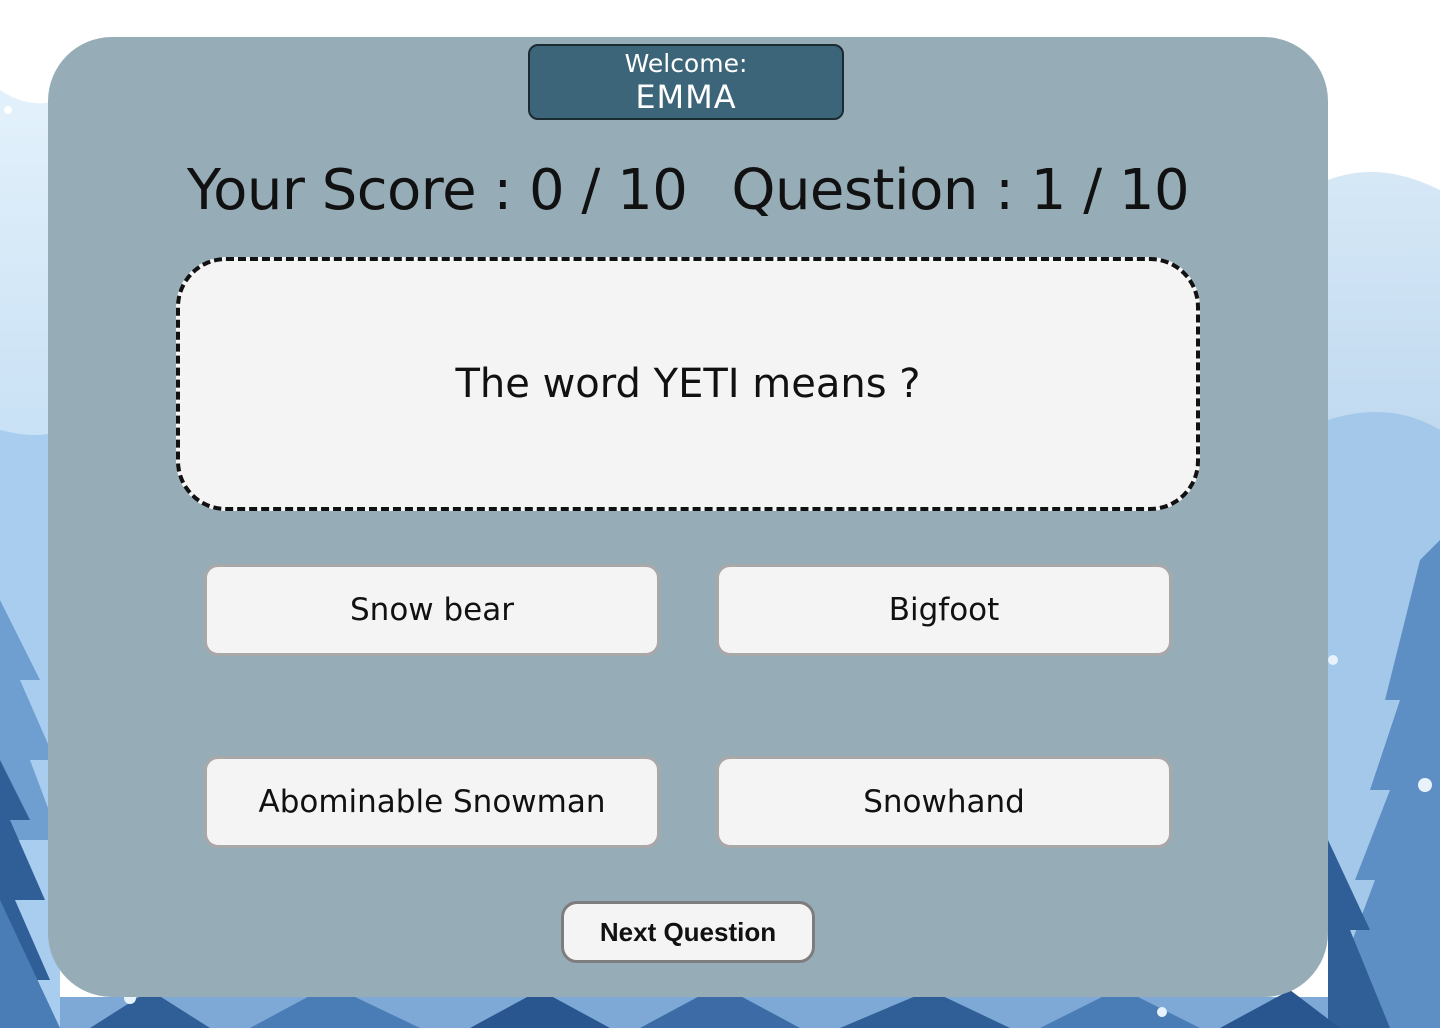 The image size is (1440, 1028). I want to click on answer-option-3: Abominable Snowman, so click(432, 802).